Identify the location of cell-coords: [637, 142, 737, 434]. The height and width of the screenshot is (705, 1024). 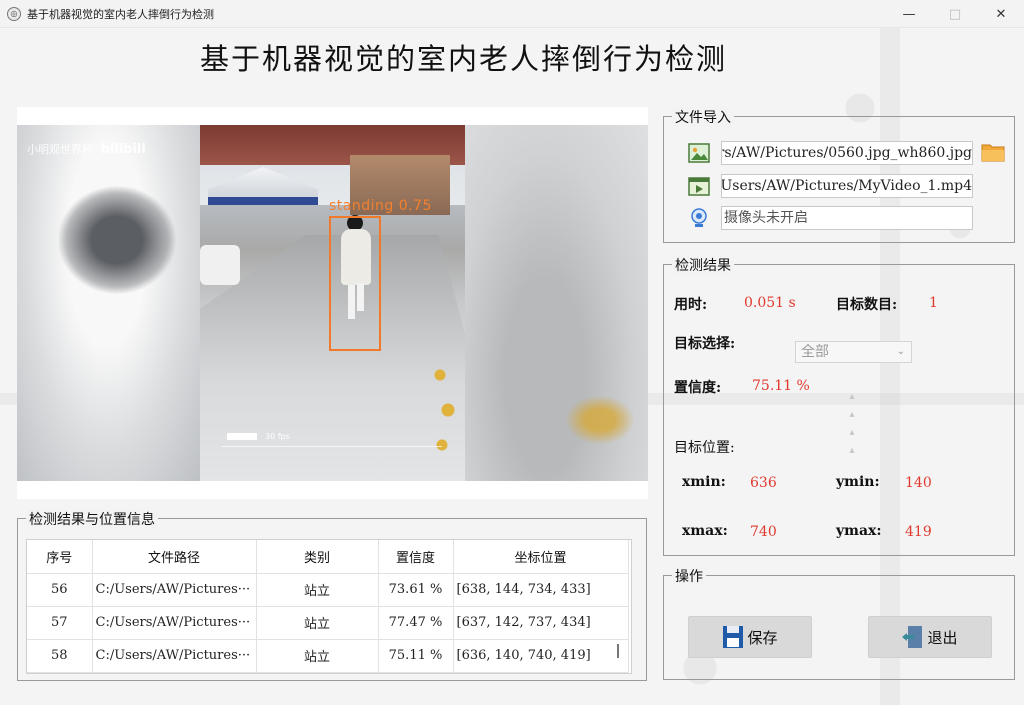
(541, 623).